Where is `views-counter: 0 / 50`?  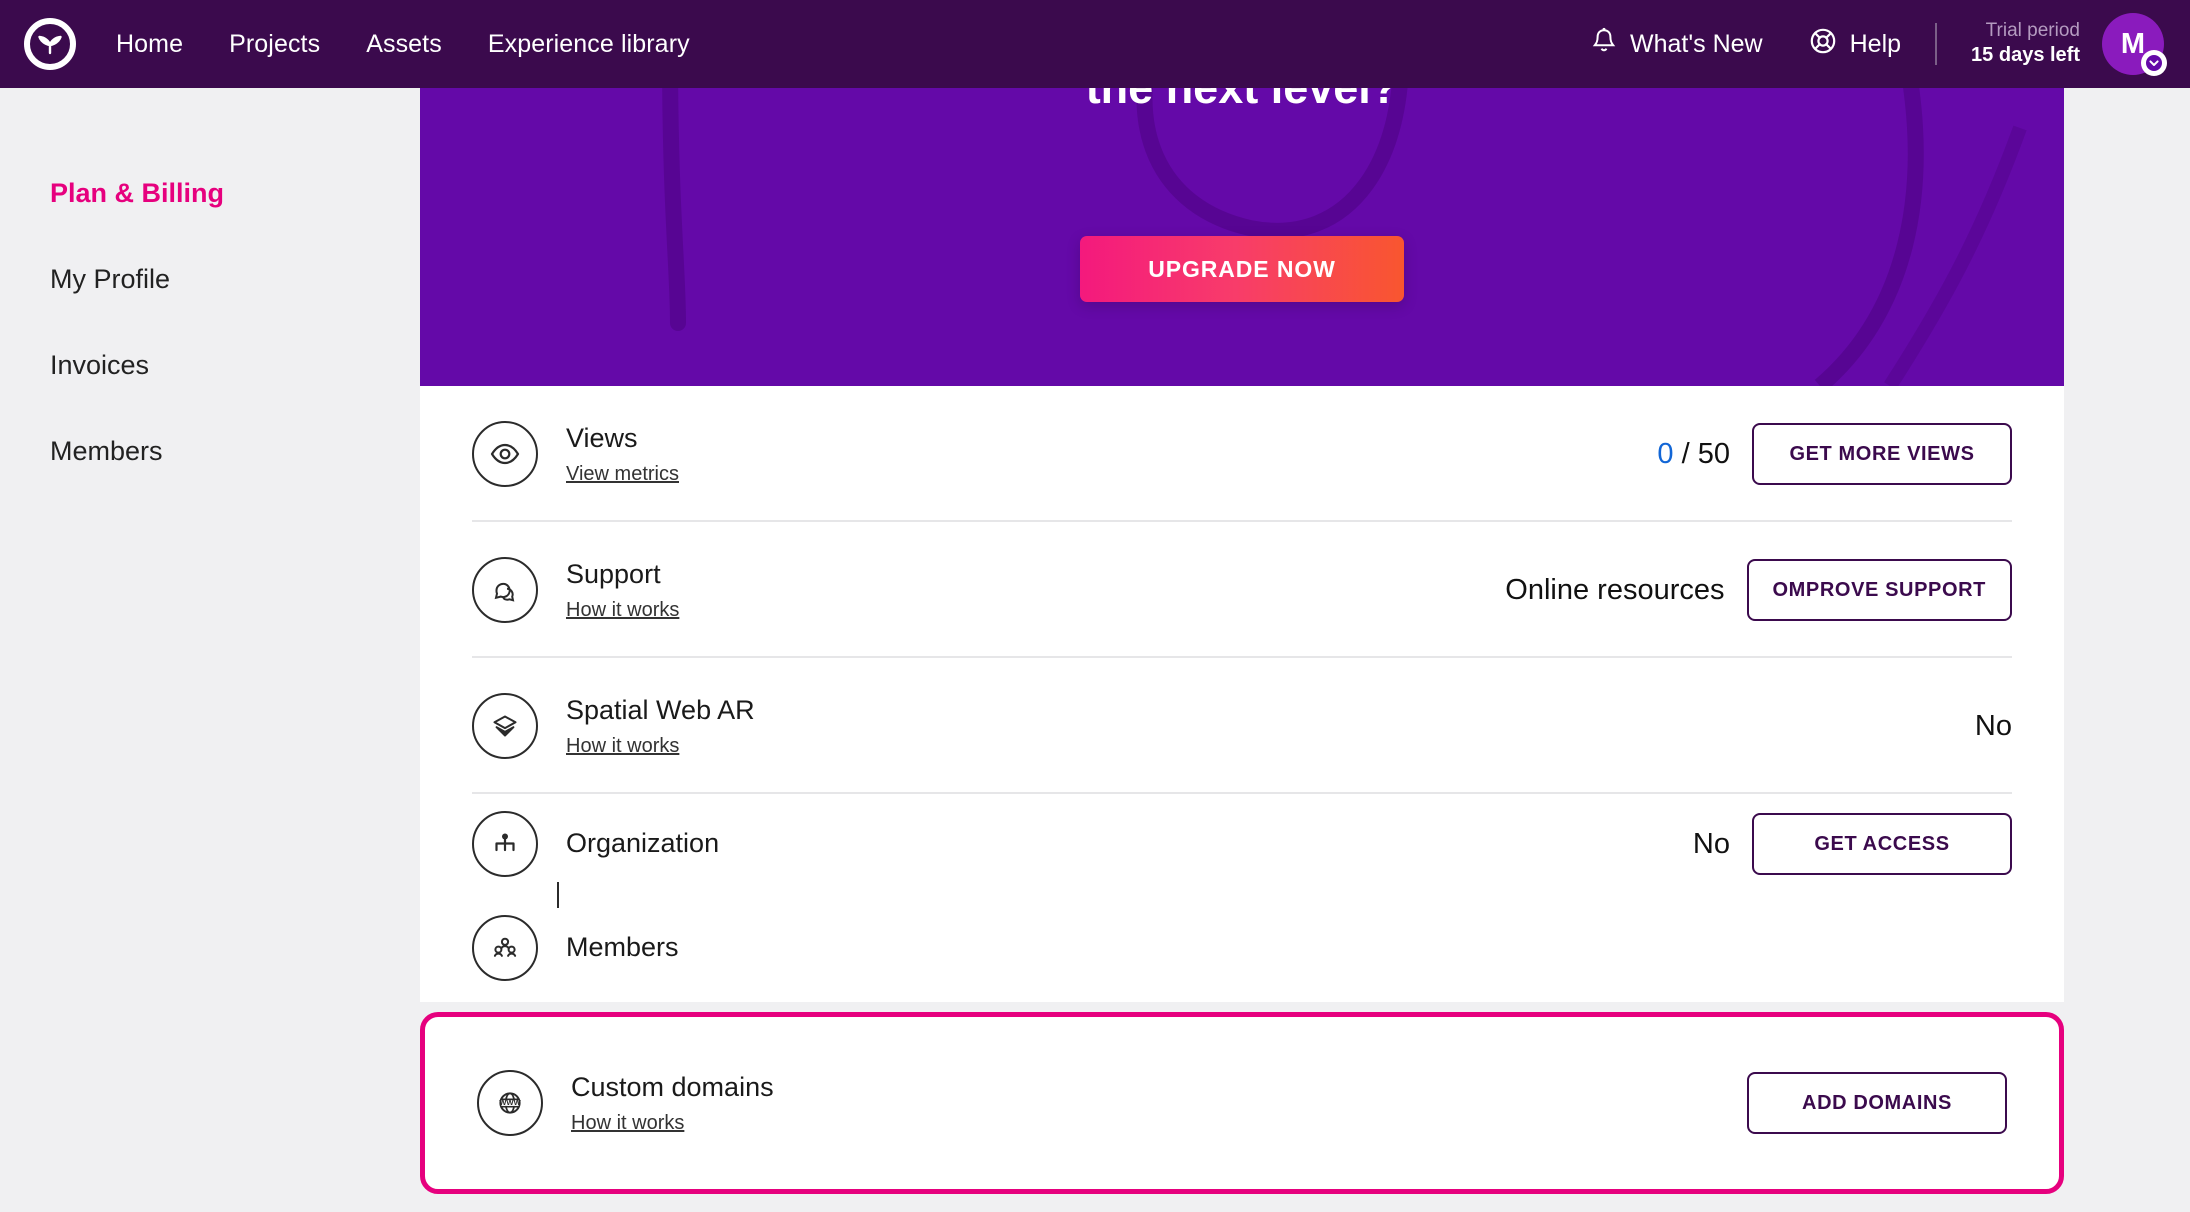
views-counter: 0 / 50 is located at coordinates (1693, 454).